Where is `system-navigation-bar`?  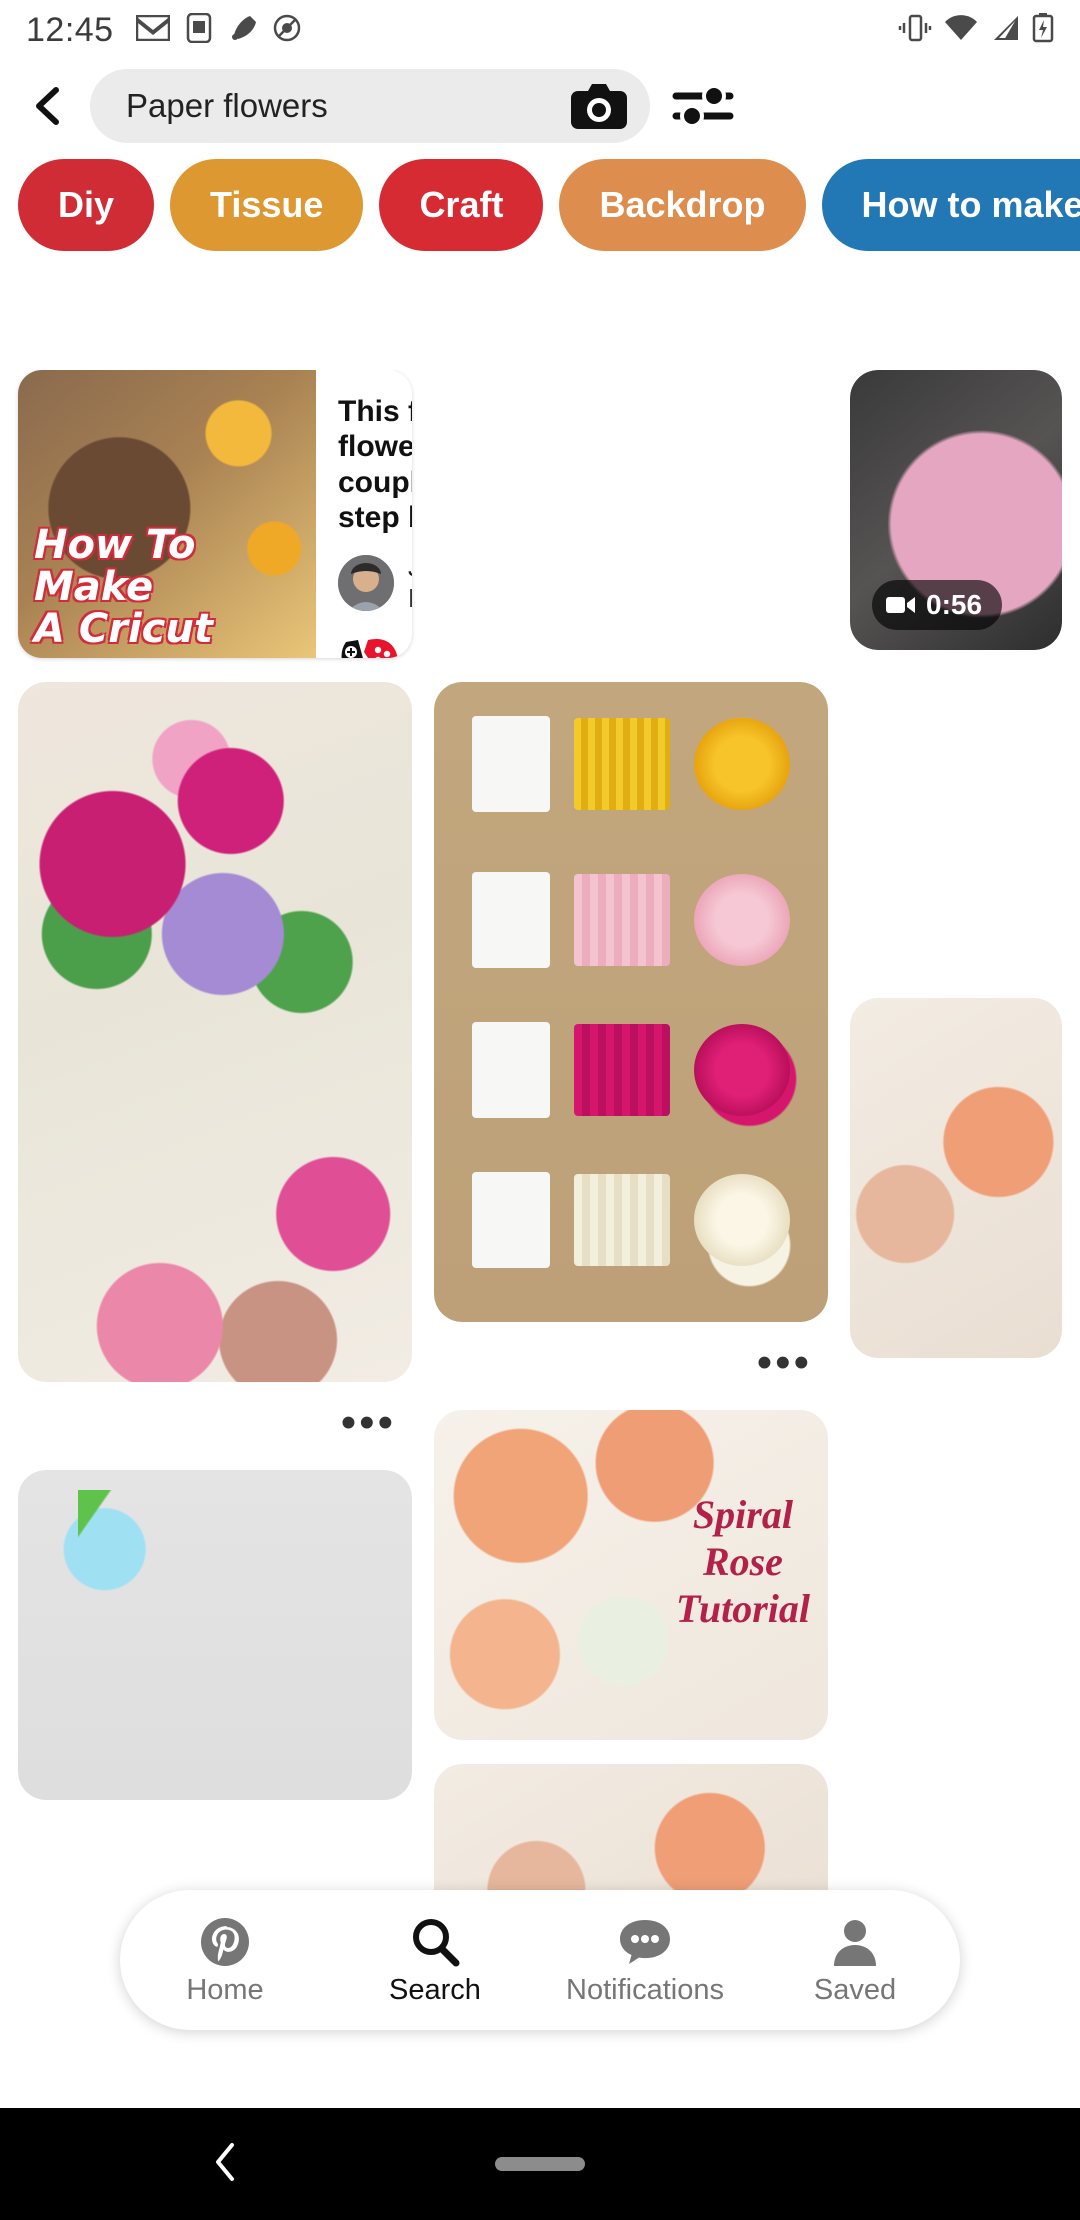
system-navigation-bar is located at coordinates (540, 2164).